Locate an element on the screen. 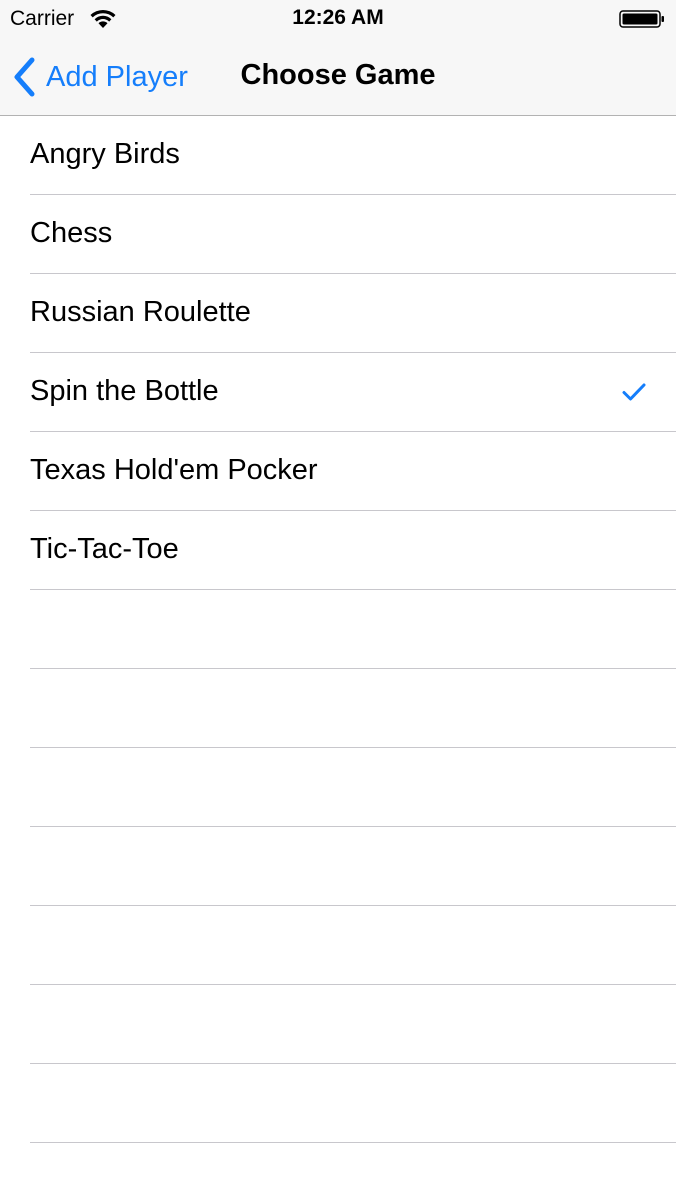 This screenshot has width=676, height=1203. status-bar: Carrier 12:26 AM is located at coordinates (338, 19).